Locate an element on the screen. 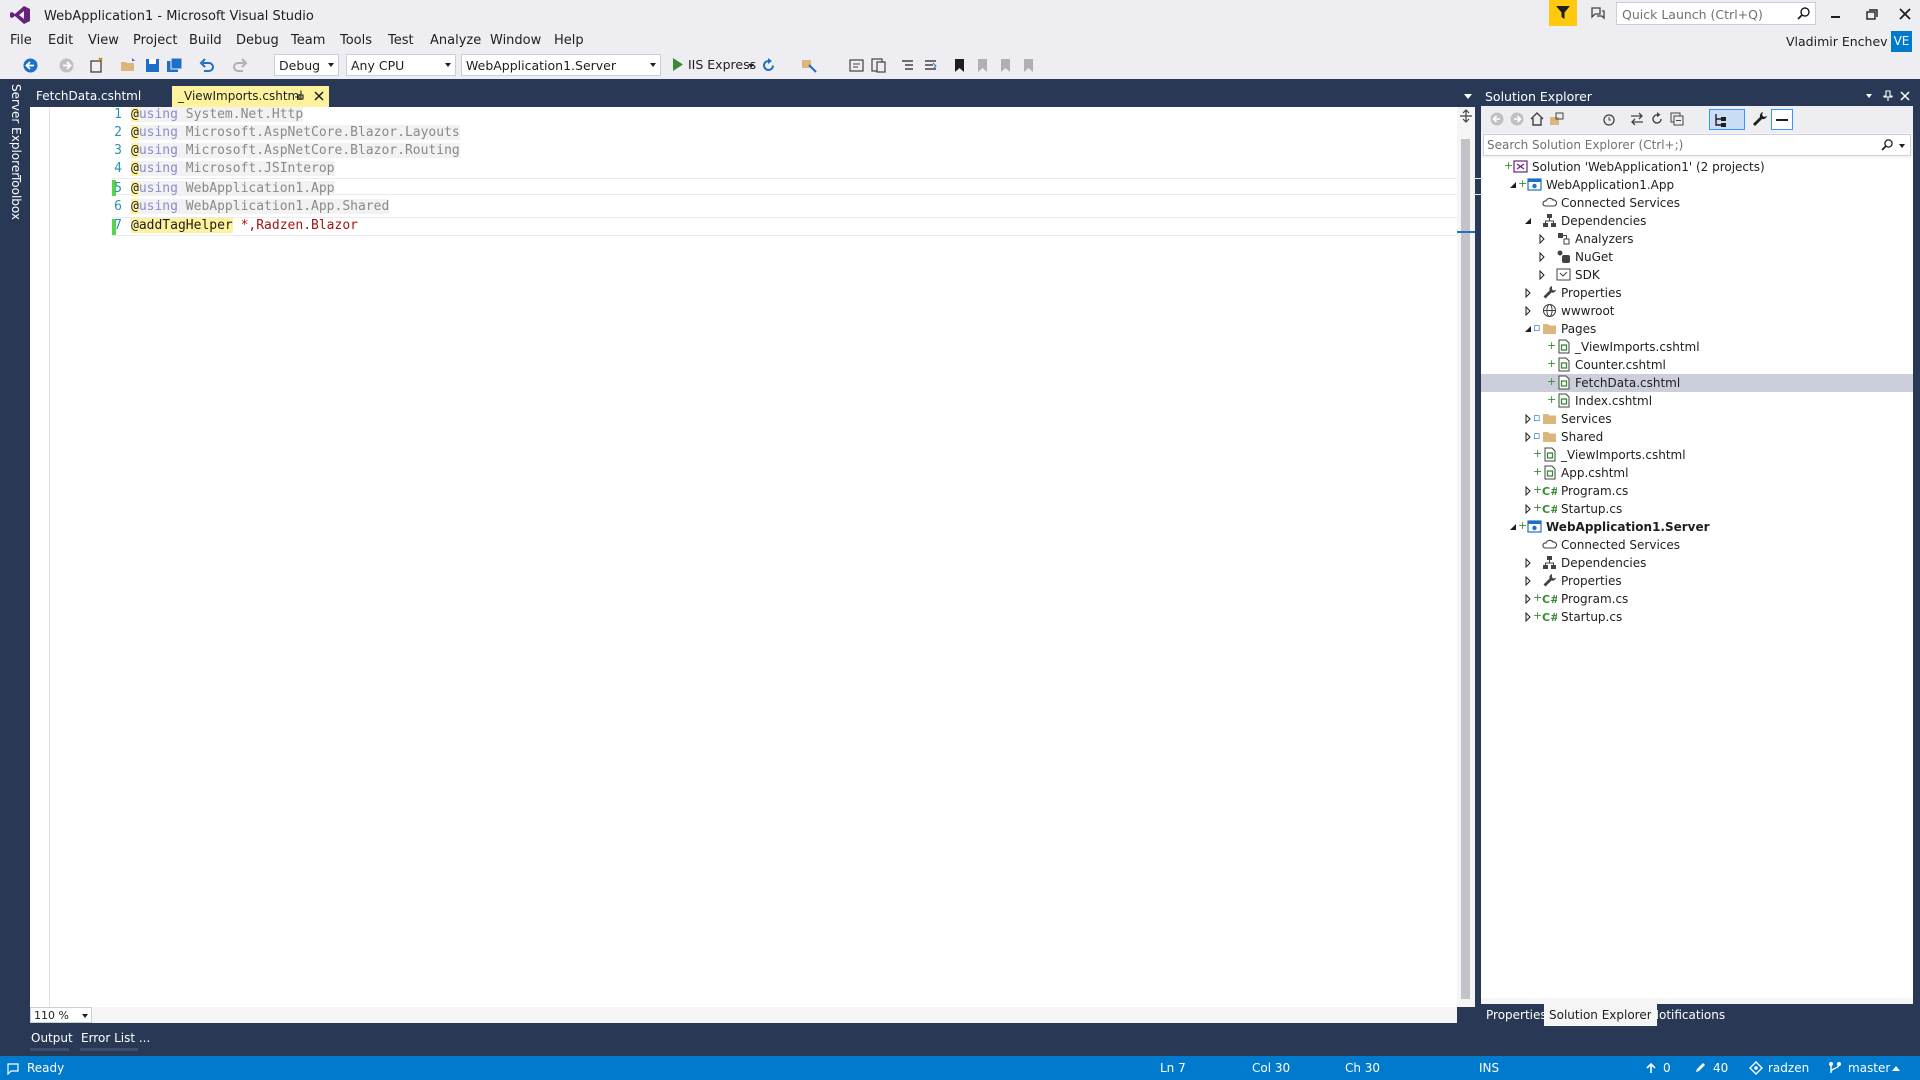 Image resolution: width=1920 pixels, height=1080 pixels. server-explorer-tab: Server Explorer is located at coordinates (16, 130).